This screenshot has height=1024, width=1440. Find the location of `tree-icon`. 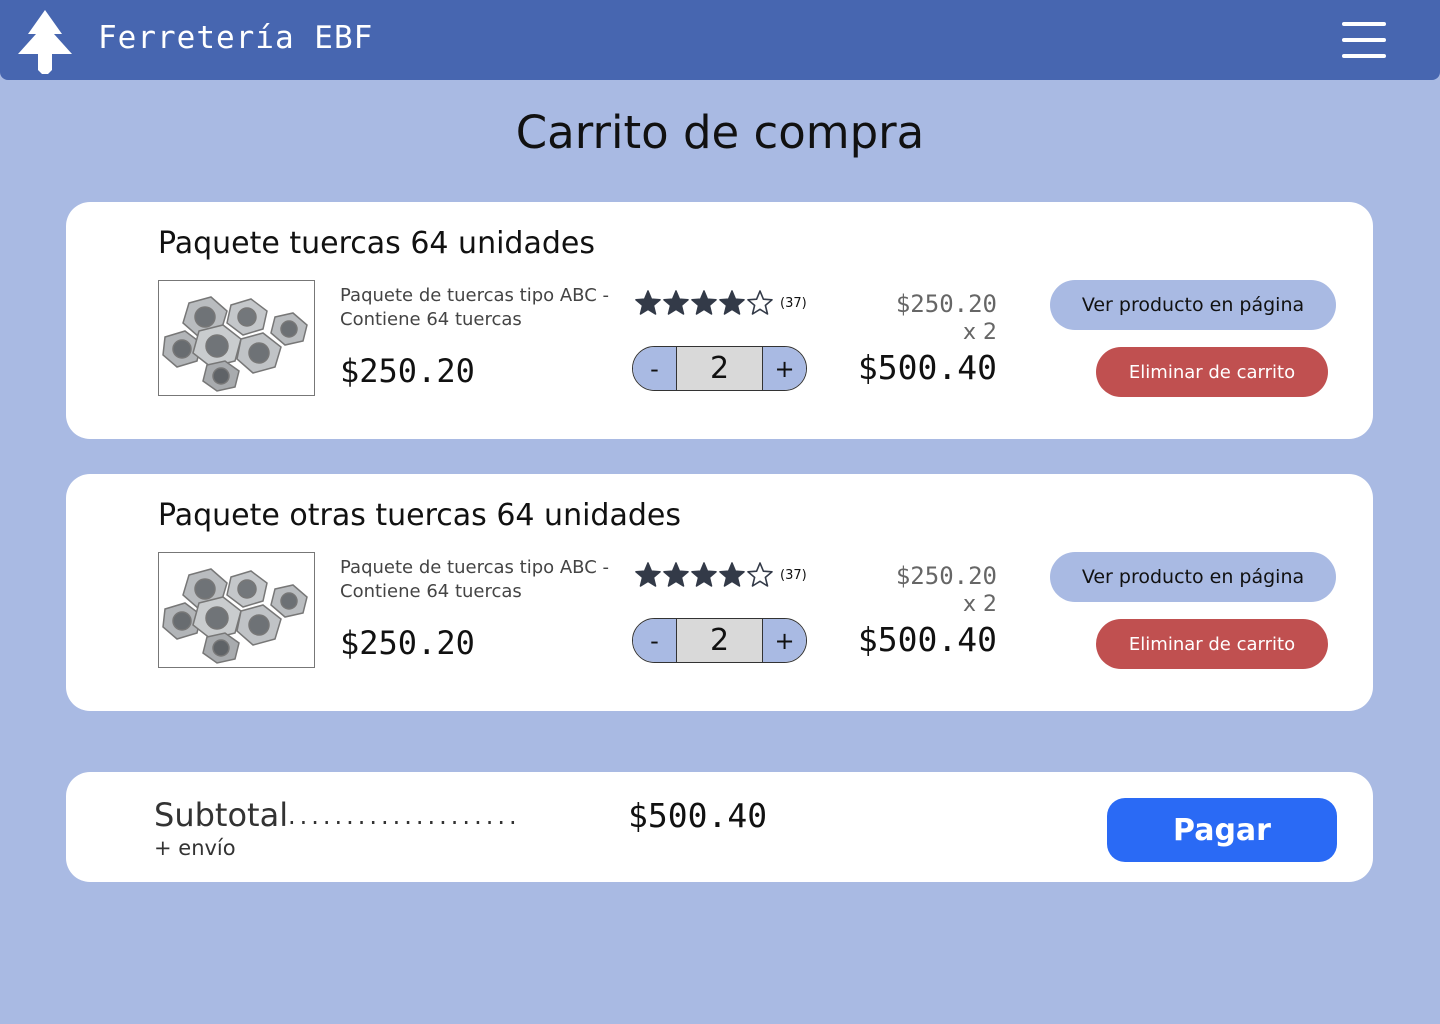

tree-icon is located at coordinates (45, 41).